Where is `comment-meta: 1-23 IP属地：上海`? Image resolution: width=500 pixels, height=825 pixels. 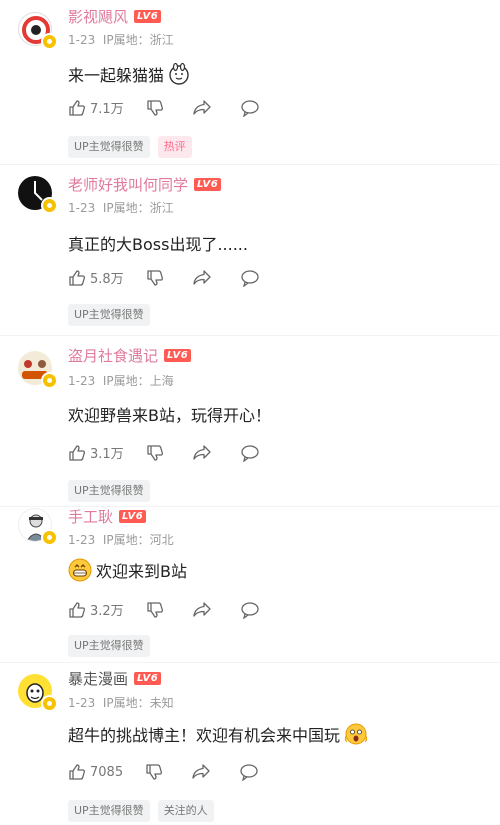
comment-meta: 1-23 IP属地：上海 is located at coordinates (121, 380).